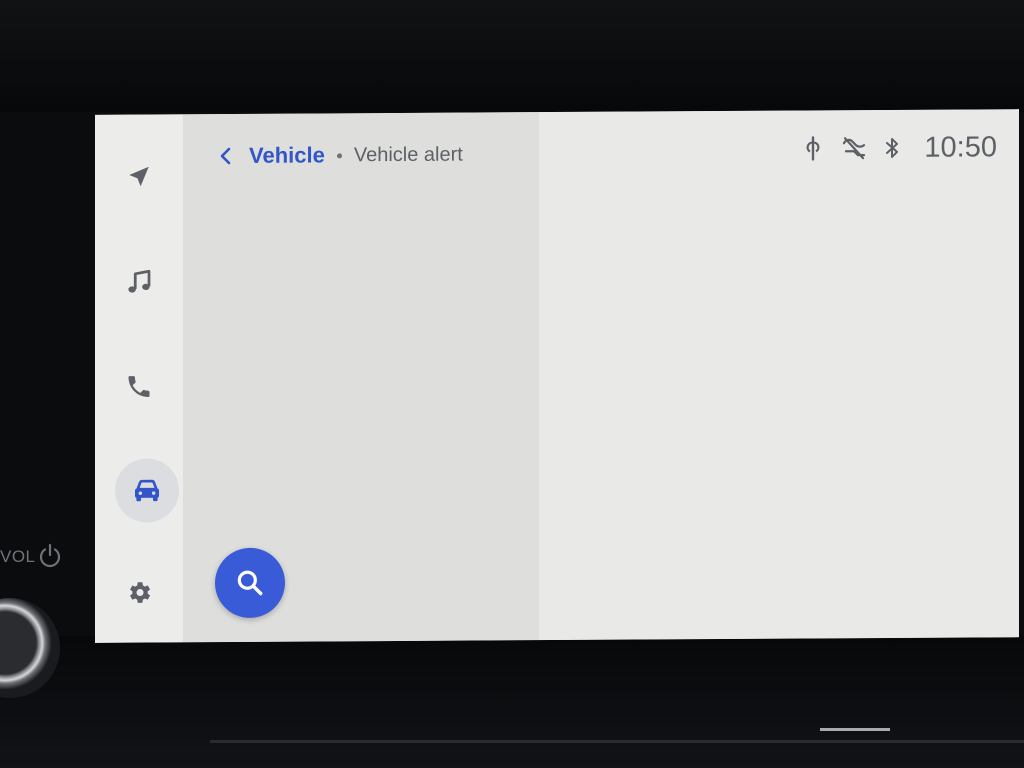  What do you see at coordinates (408, 154) in the screenshot?
I see `breadcrumb-vehicle-alert: Vehicle alert` at bounding box center [408, 154].